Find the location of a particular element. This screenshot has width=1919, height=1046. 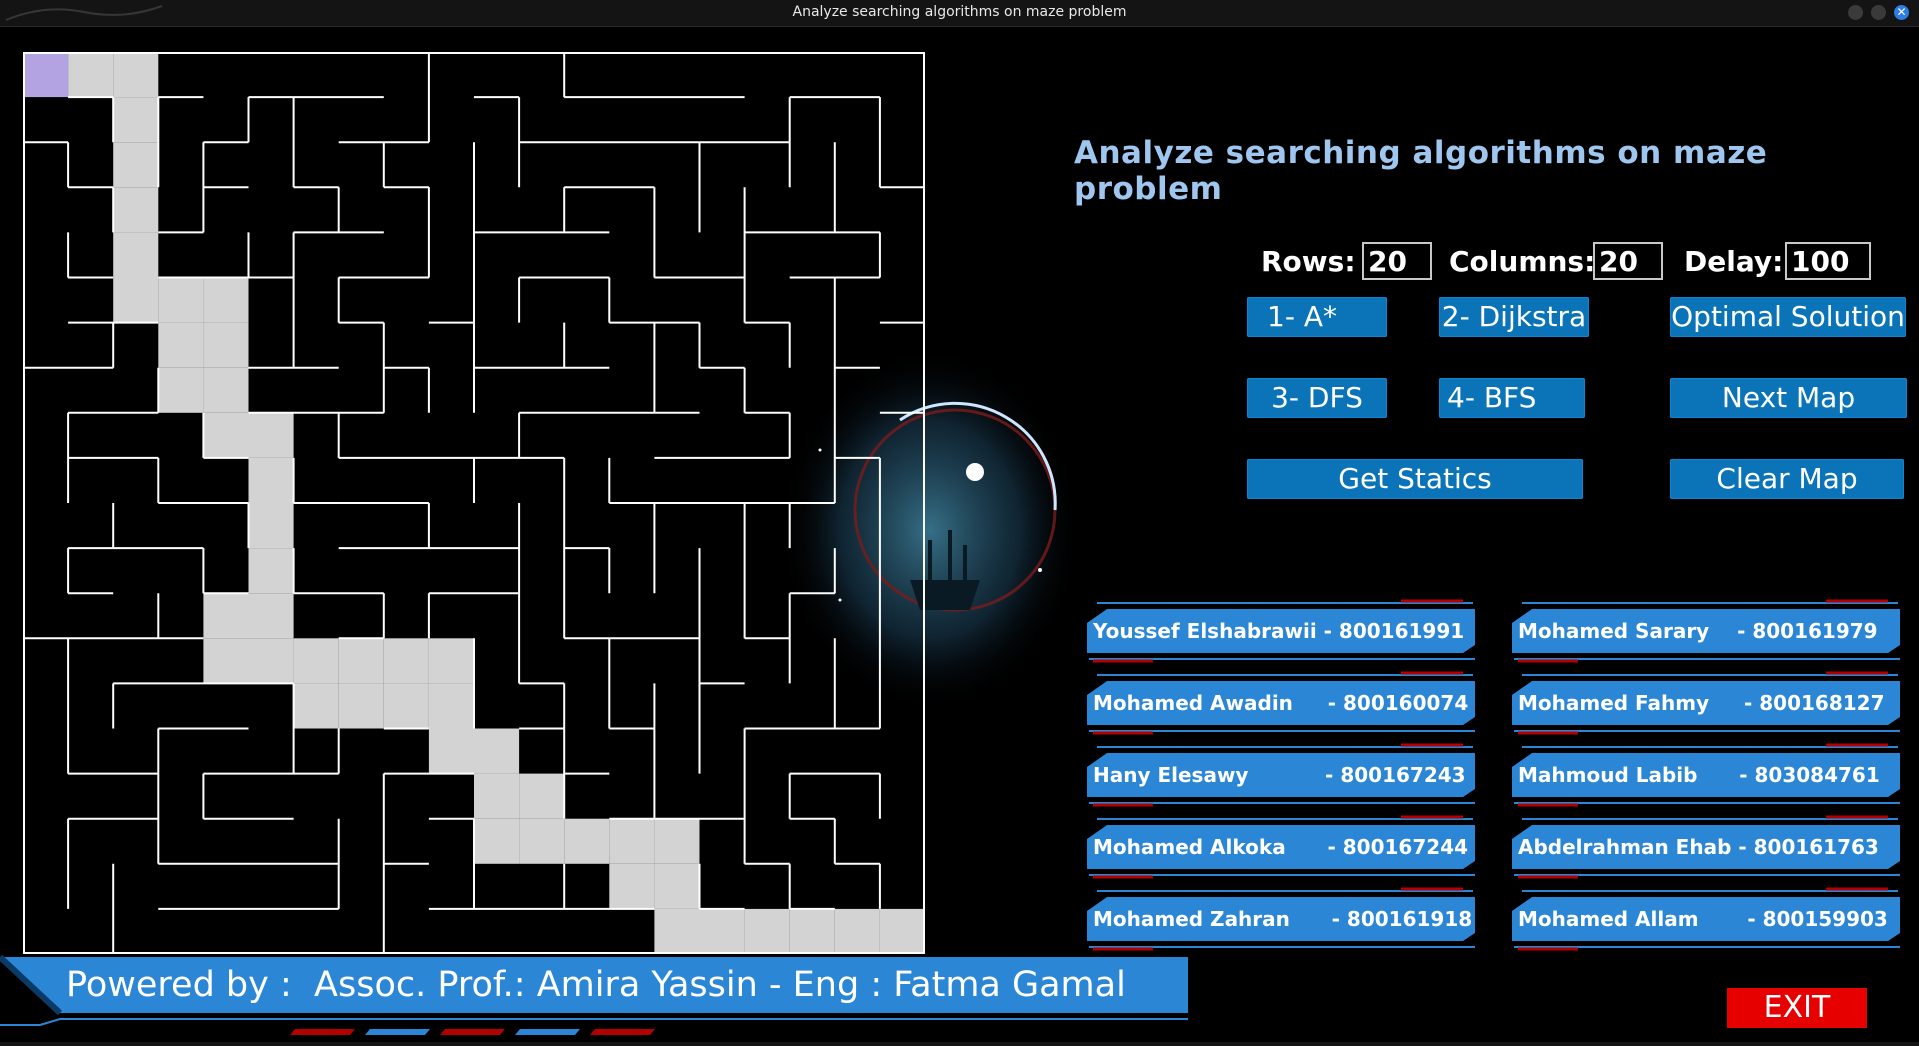

bfs-button: 4- BFS is located at coordinates (1512, 398).